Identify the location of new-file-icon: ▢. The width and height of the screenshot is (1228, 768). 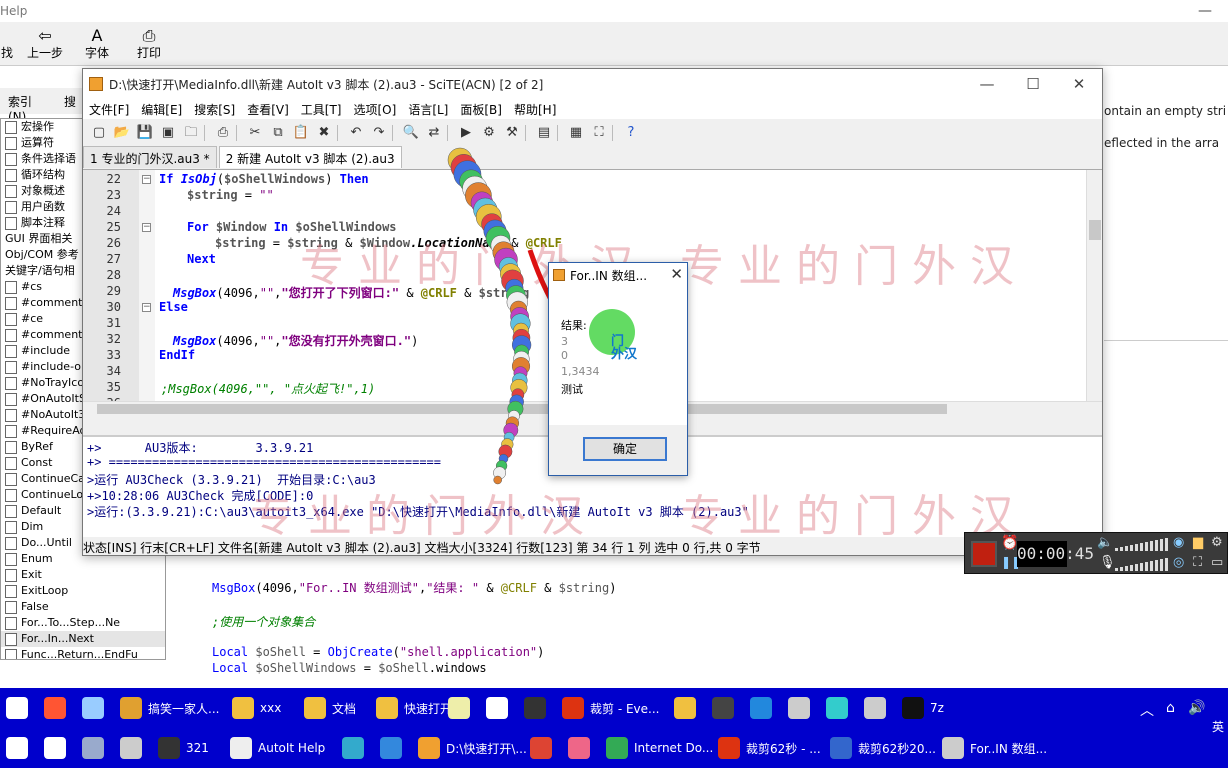
(99, 133).